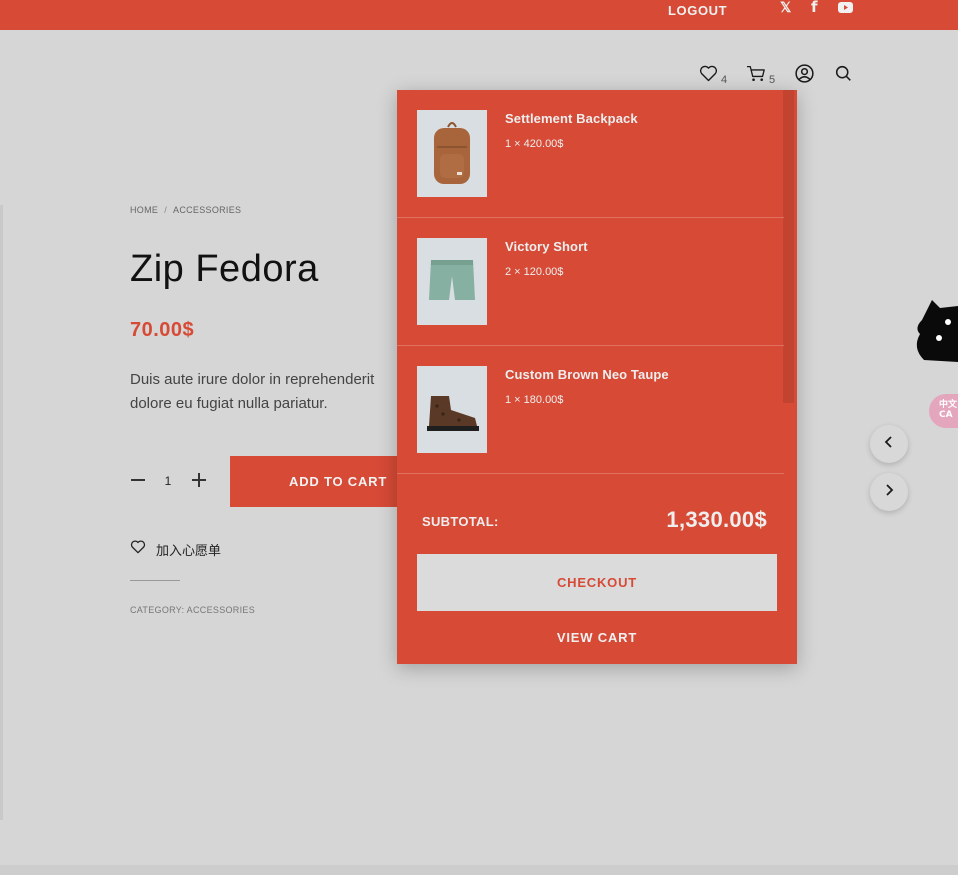  What do you see at coordinates (788, 246) in the screenshot?
I see `mini-cart-scrollbar` at bounding box center [788, 246].